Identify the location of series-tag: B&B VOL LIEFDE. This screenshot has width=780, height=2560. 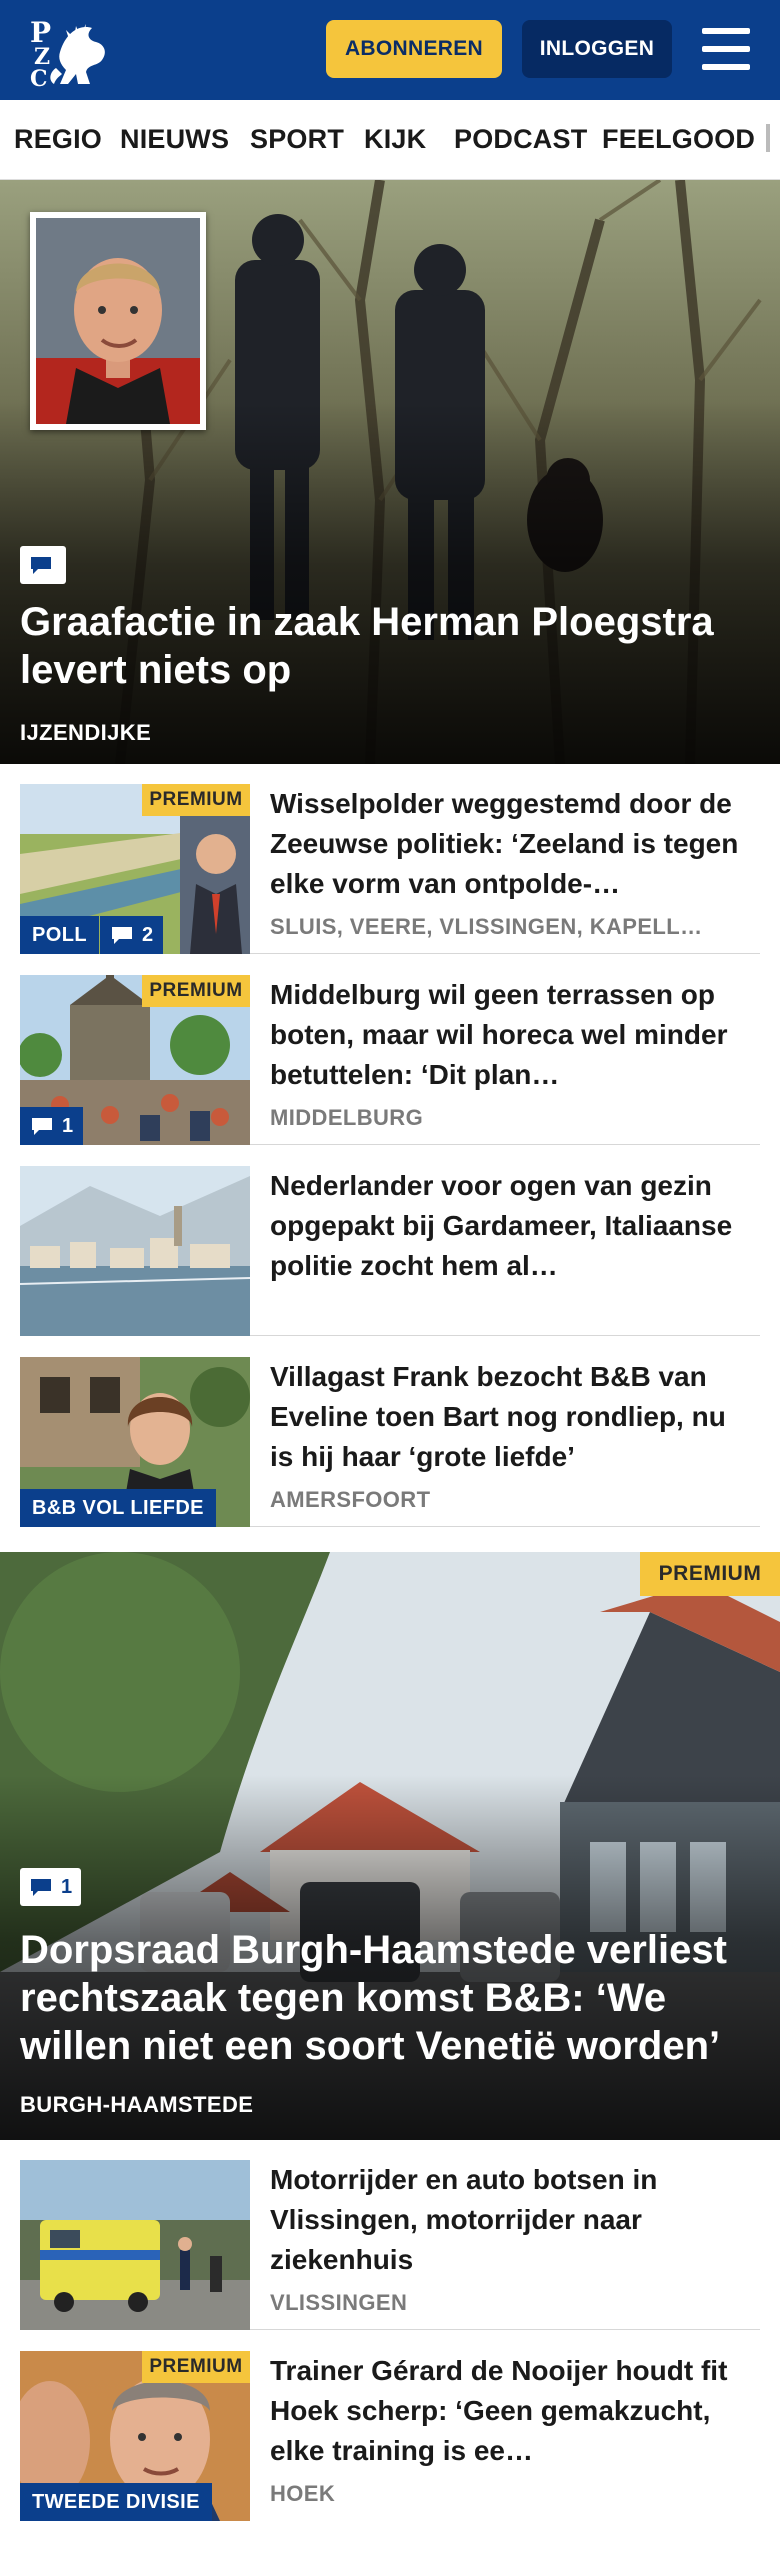
(118, 1508).